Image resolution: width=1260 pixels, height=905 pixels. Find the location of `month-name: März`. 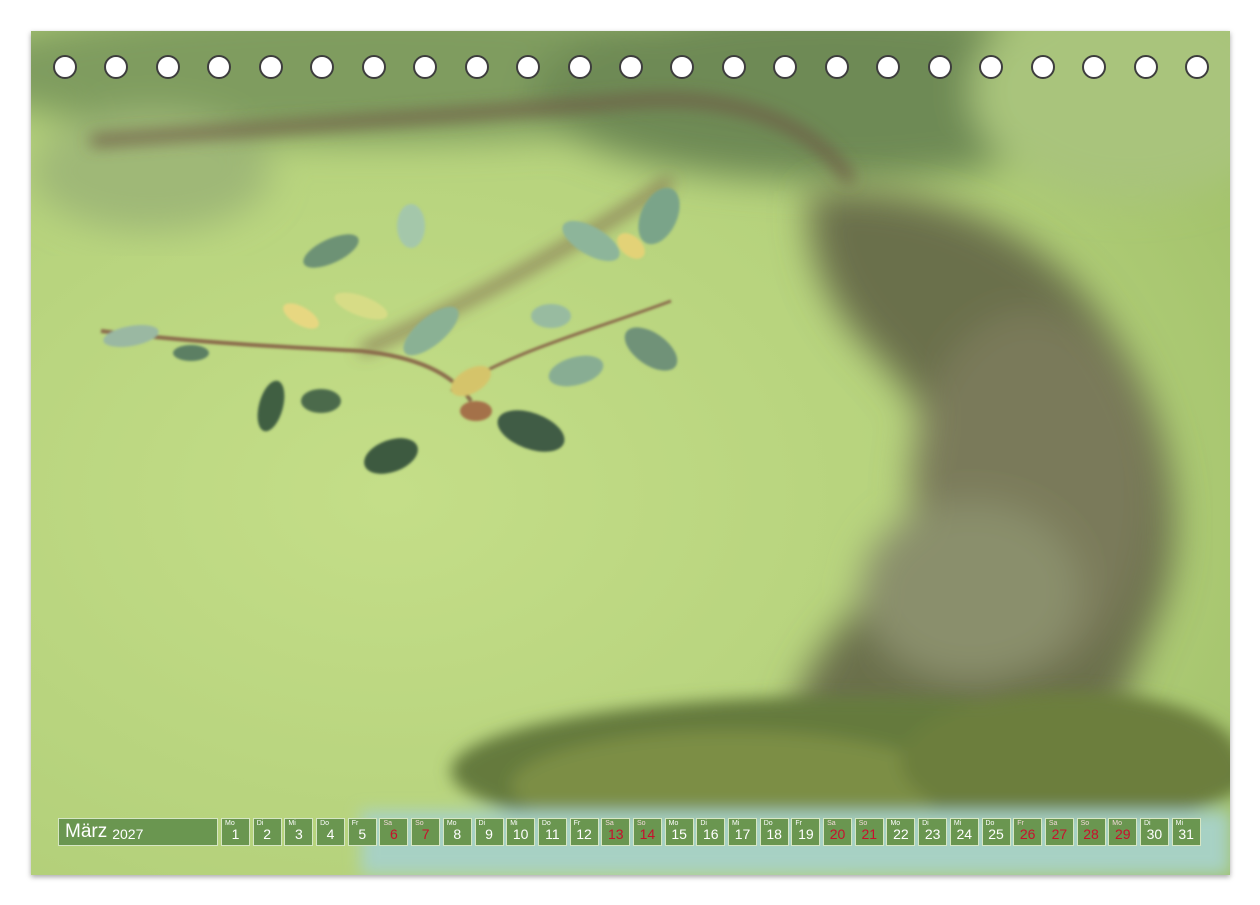

month-name: März is located at coordinates (86, 831).